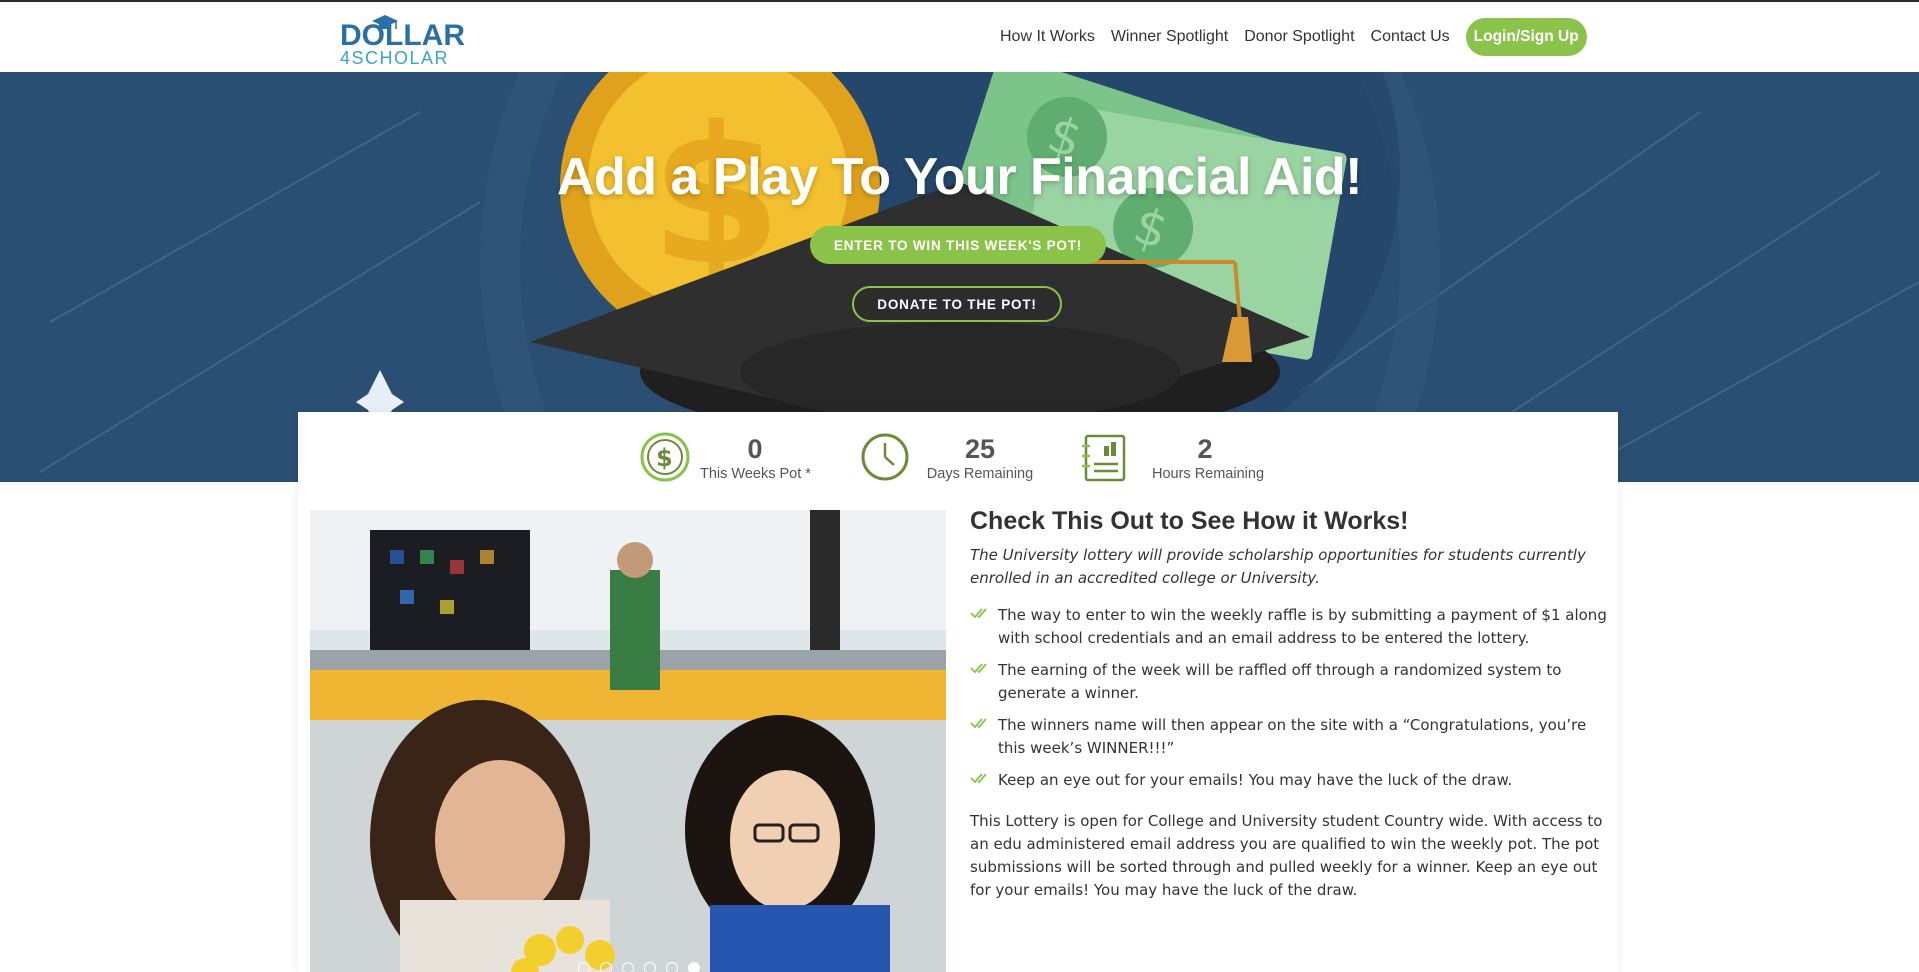 This screenshot has width=1919, height=972. What do you see at coordinates (1208, 474) in the screenshot?
I see `stat-label: Hours Remaining` at bounding box center [1208, 474].